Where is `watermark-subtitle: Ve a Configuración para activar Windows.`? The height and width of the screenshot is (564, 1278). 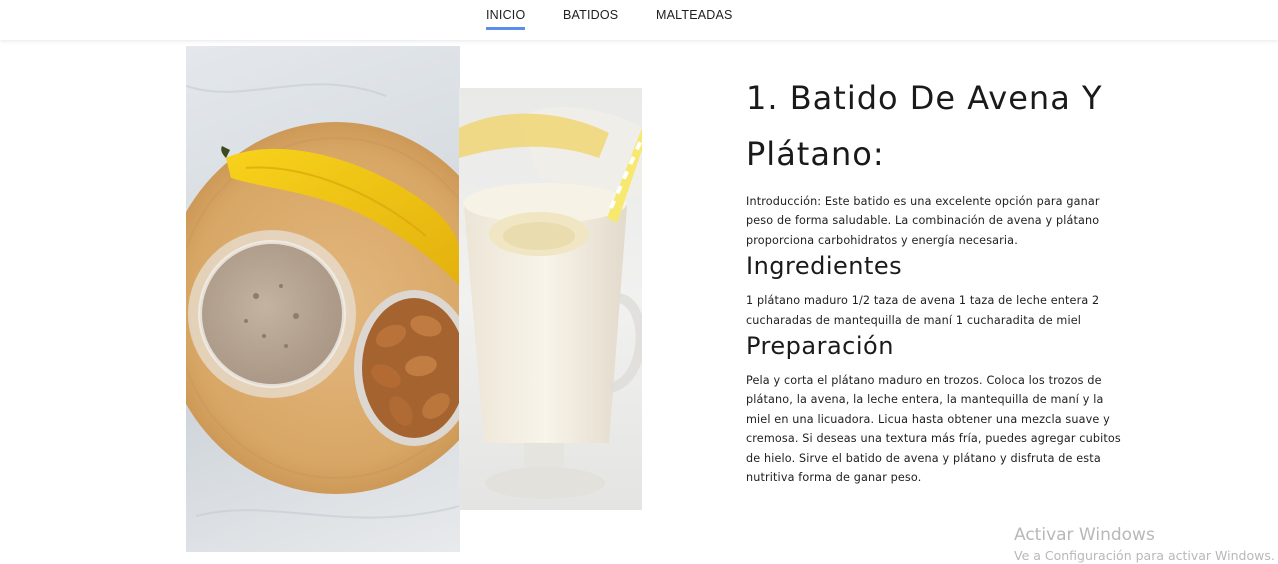 watermark-subtitle: Ve a Configuración para activar Windows. is located at coordinates (1144, 555).